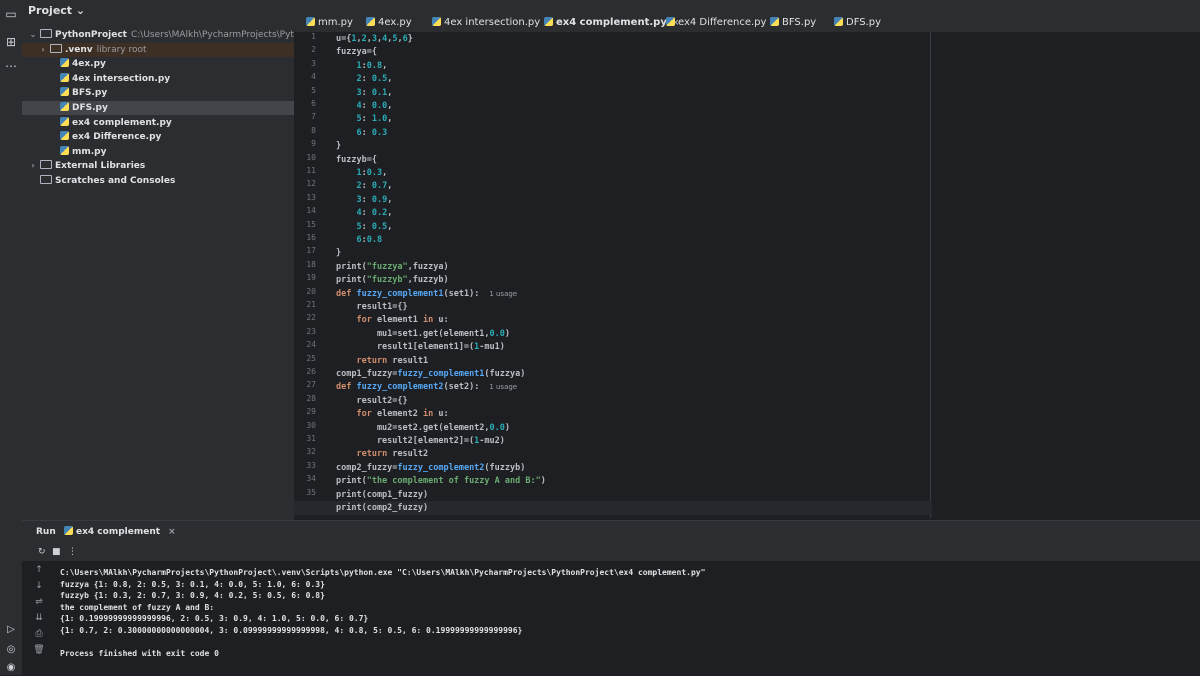  Describe the element at coordinates (39, 650) in the screenshot. I see `trash-icon: 🗑` at that location.